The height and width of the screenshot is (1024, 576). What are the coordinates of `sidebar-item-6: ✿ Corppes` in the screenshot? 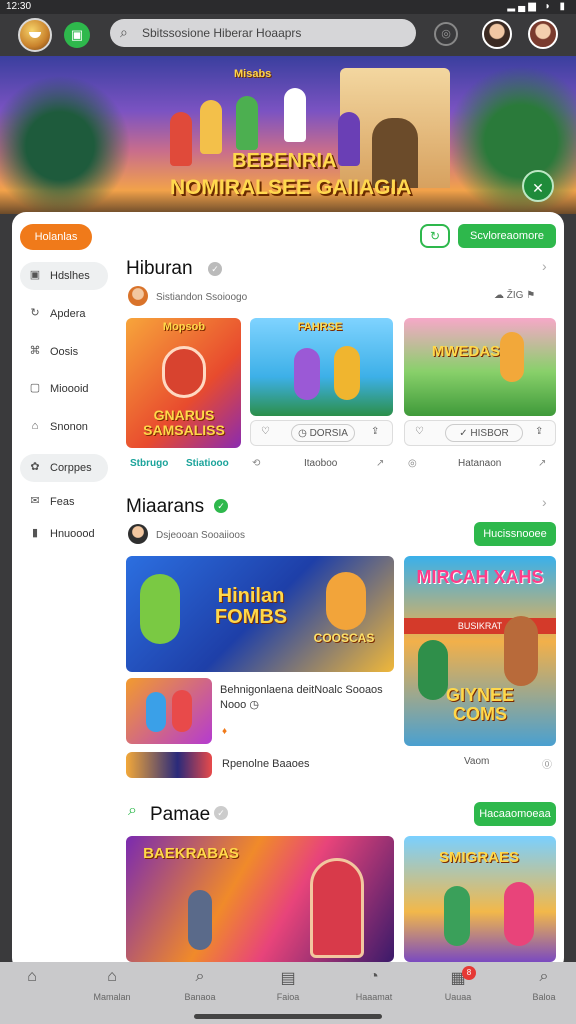 It's located at (64, 468).